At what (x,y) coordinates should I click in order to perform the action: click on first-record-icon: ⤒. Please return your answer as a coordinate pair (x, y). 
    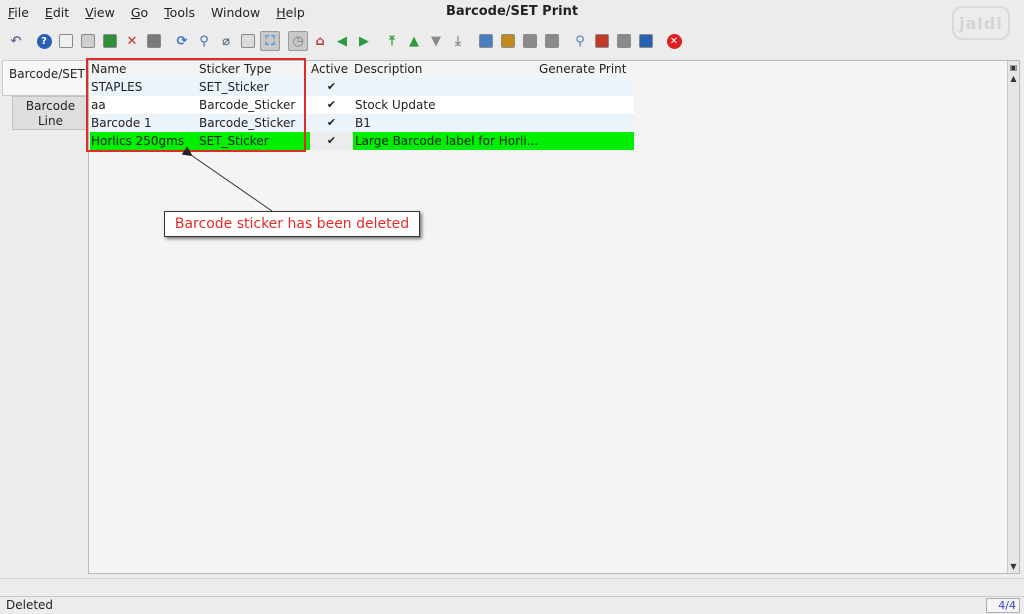
    Looking at the image, I should click on (392, 41).